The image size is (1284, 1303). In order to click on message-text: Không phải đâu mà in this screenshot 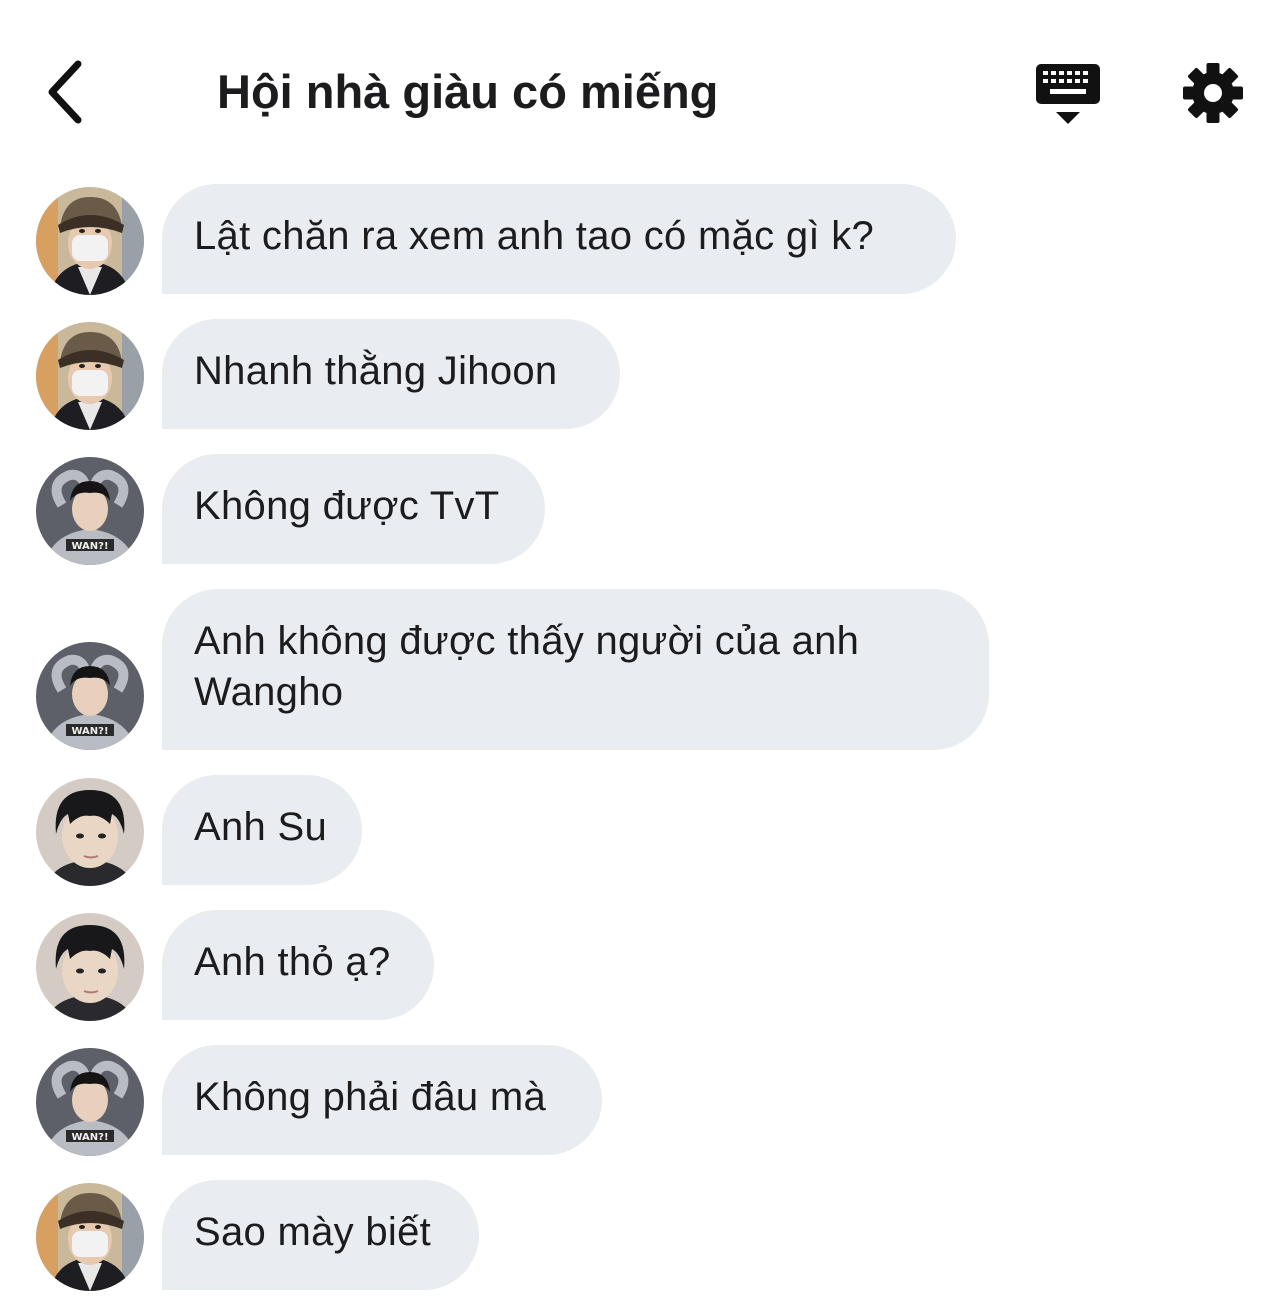, I will do `click(370, 1097)`.